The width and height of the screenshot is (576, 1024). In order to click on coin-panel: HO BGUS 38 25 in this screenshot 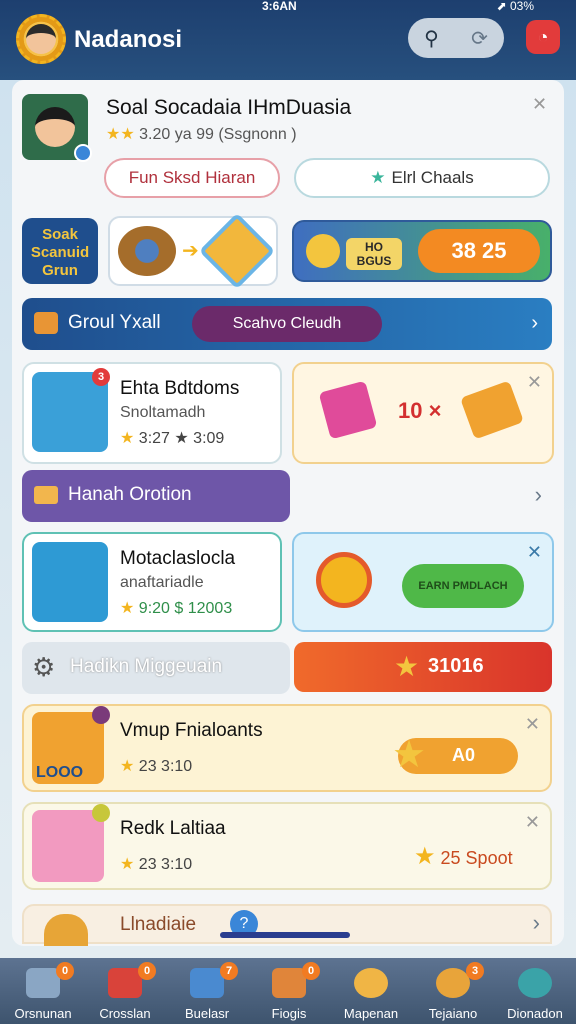, I will do `click(422, 251)`.